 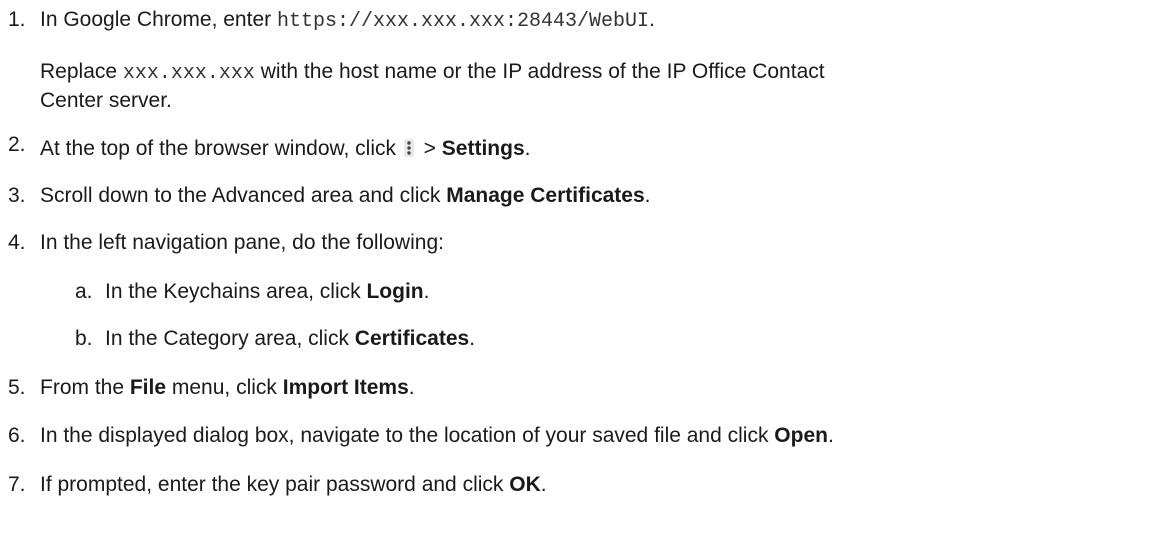 I want to click on url-code: https://xxx.xxx.xxx:28443/WebUI, so click(x=463, y=21).